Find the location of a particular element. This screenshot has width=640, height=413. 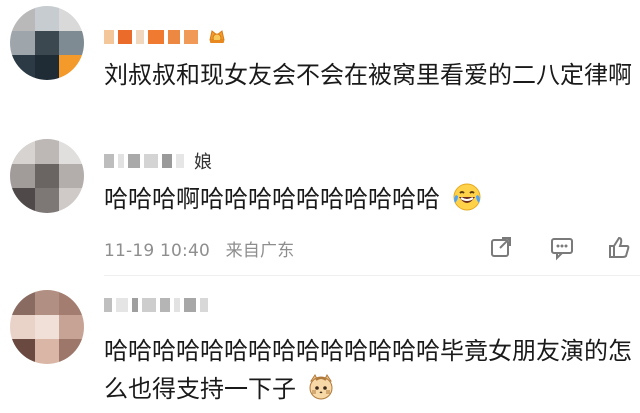

like-icon is located at coordinates (619, 247).